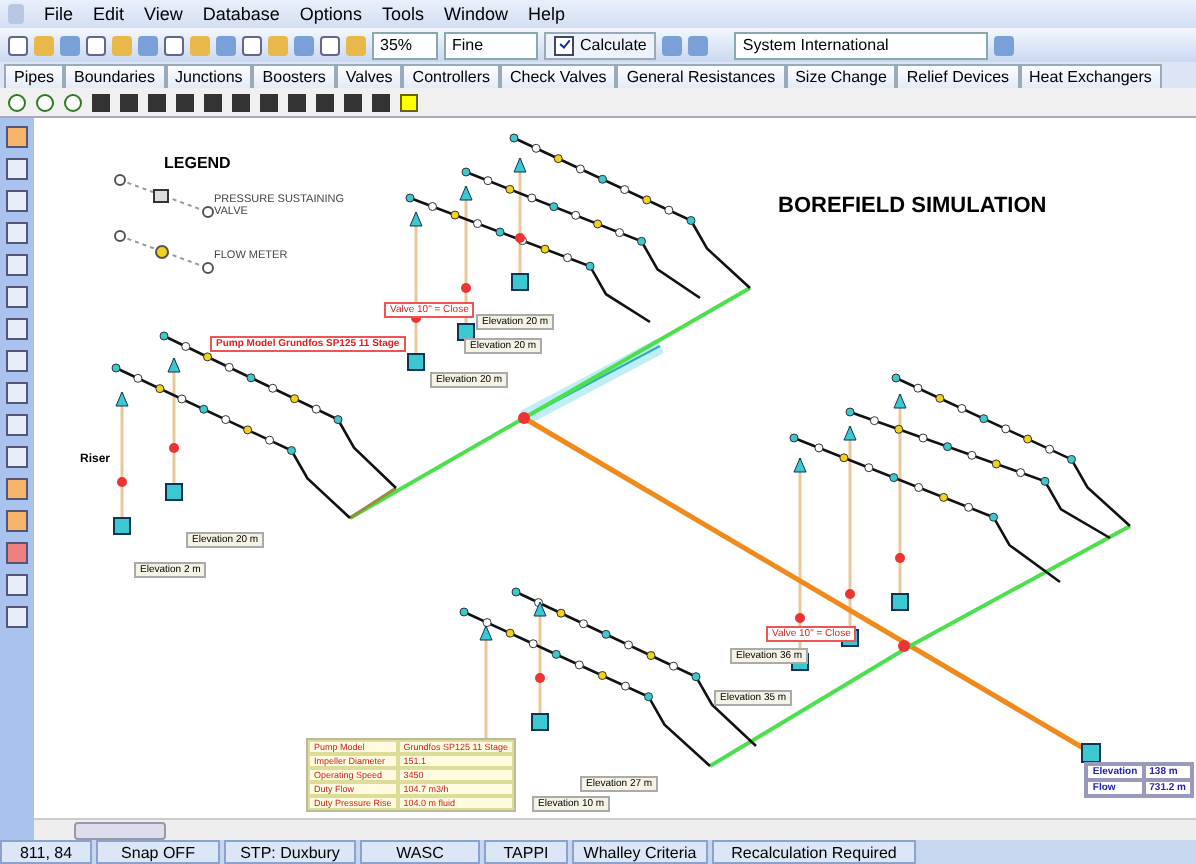 The height and width of the screenshot is (864, 1196). Describe the element at coordinates (420, 852) in the screenshot. I see `status-panel: WASC` at that location.